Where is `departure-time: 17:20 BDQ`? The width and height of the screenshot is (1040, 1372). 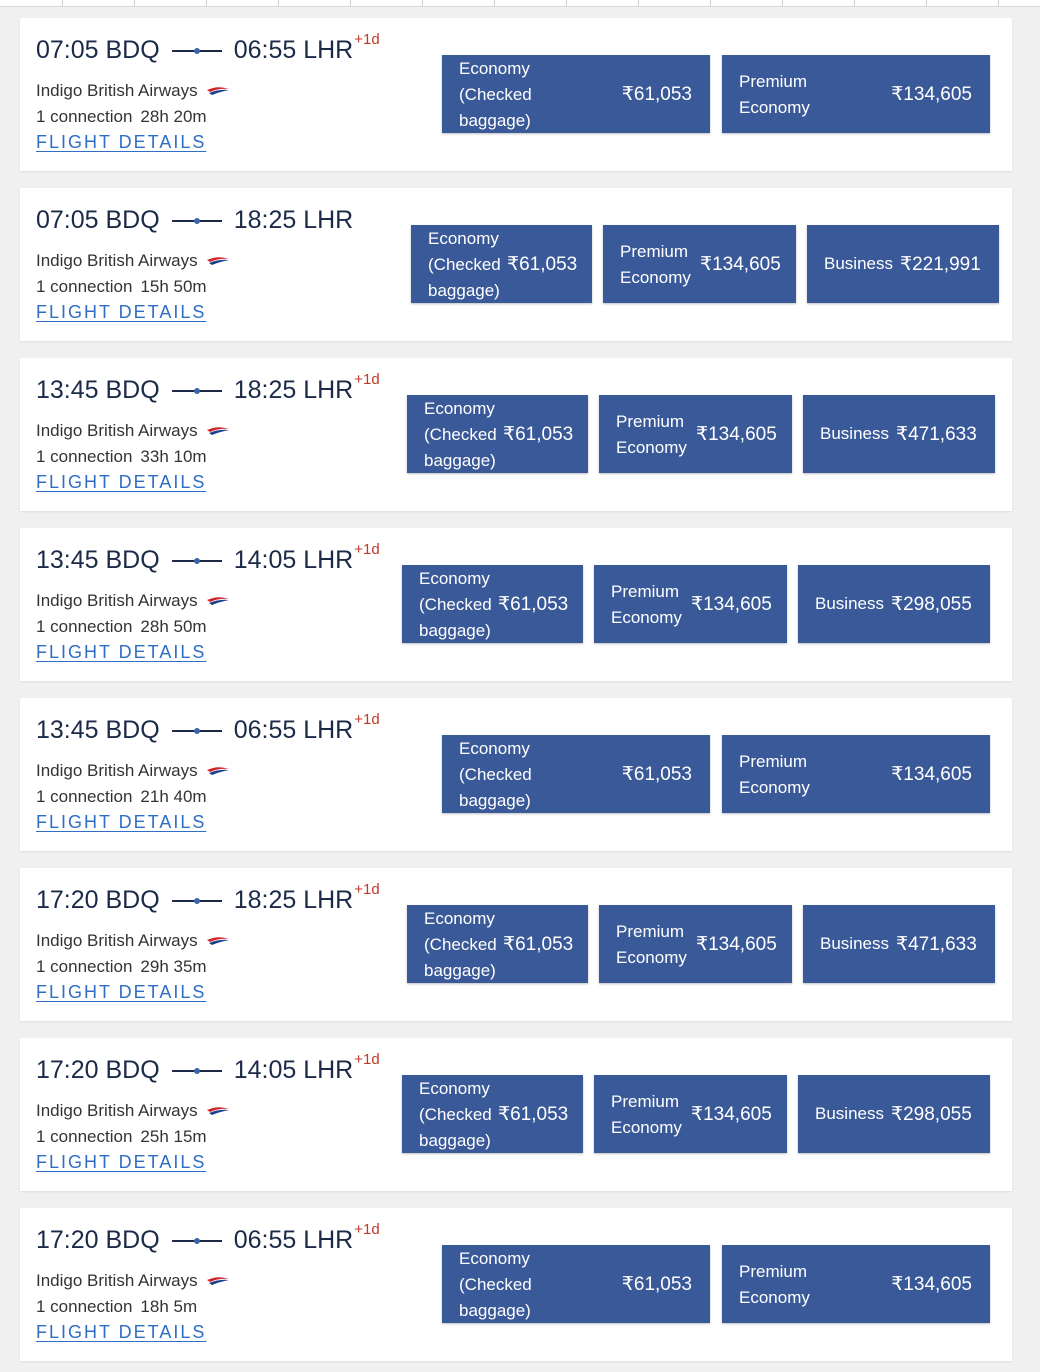
departure-time: 17:20 BDQ is located at coordinates (98, 900).